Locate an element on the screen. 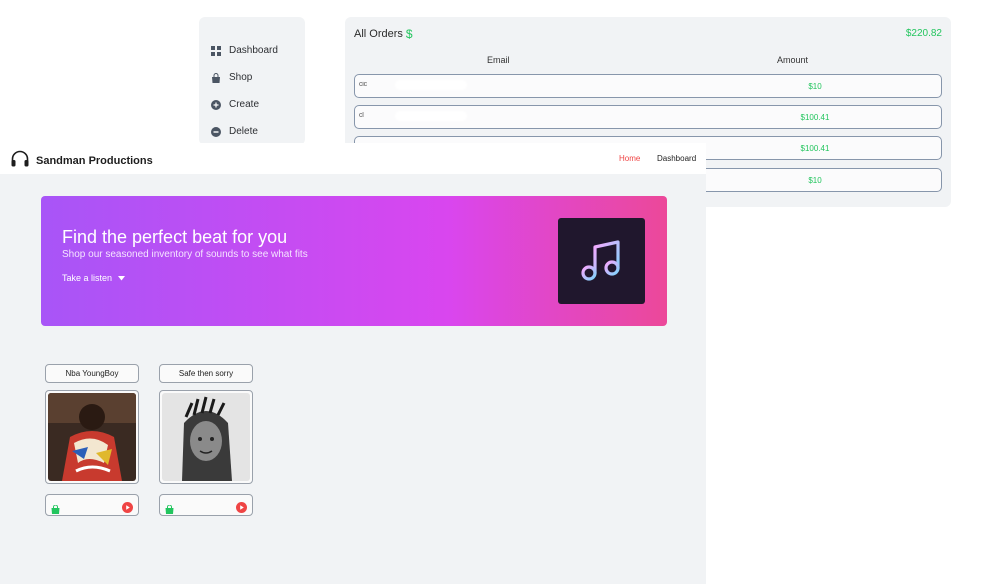 Image resolution: width=990 pixels, height=584 pixels. admin-sidebar: Dashboard Shop Create Delete is located at coordinates (252, 81).